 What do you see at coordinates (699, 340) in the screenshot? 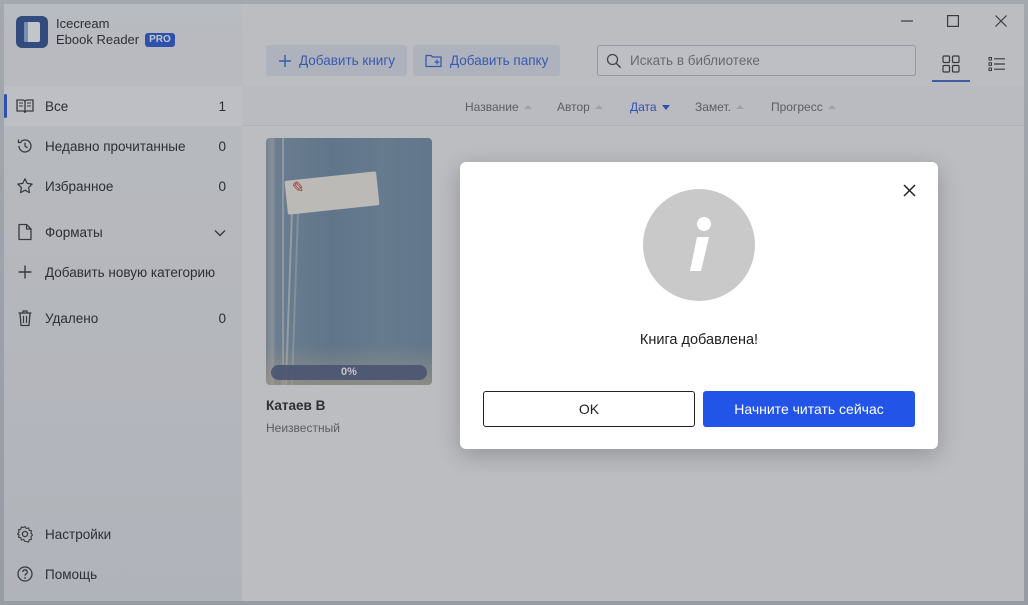
I see `dialog-message: Книга добавлена!` at bounding box center [699, 340].